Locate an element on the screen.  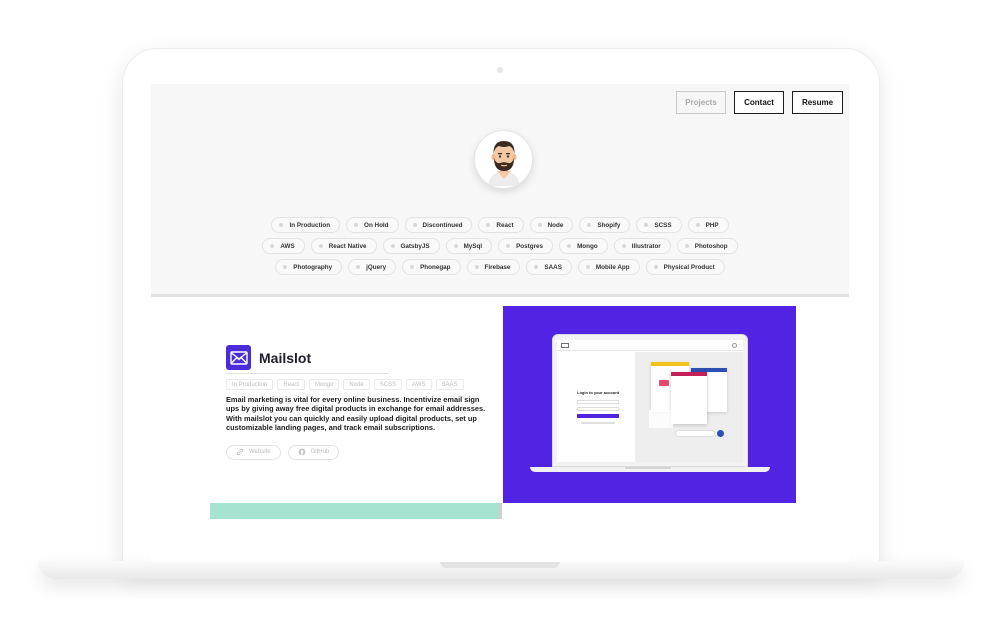
tag-filter: Phonegap is located at coordinates (431, 267).